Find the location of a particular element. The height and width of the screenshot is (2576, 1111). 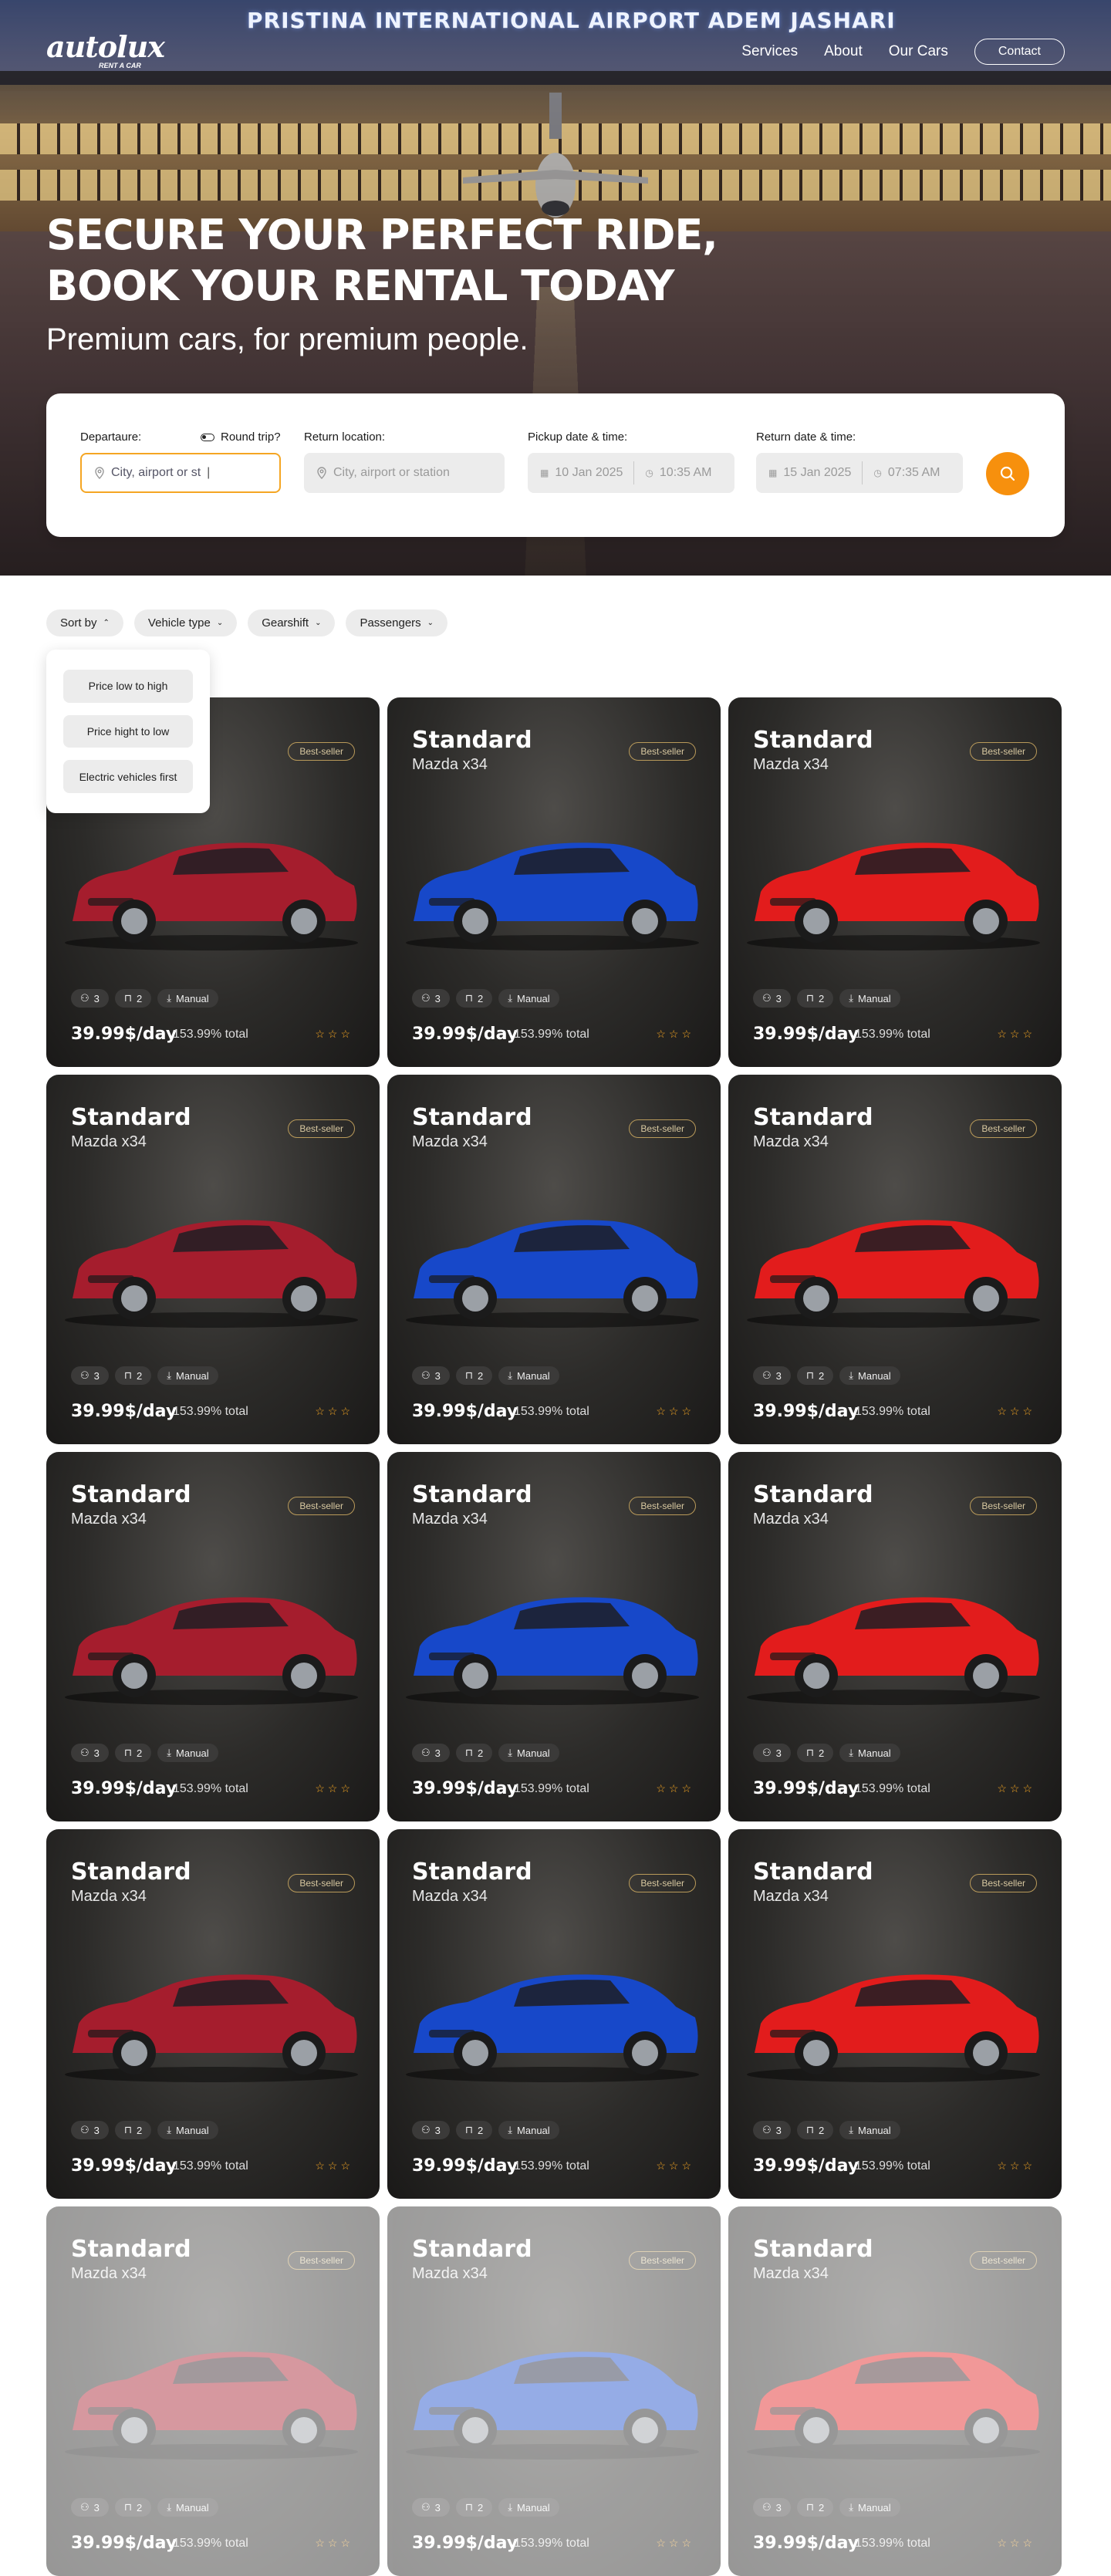

nav-our-cars: Our Cars is located at coordinates (918, 52).